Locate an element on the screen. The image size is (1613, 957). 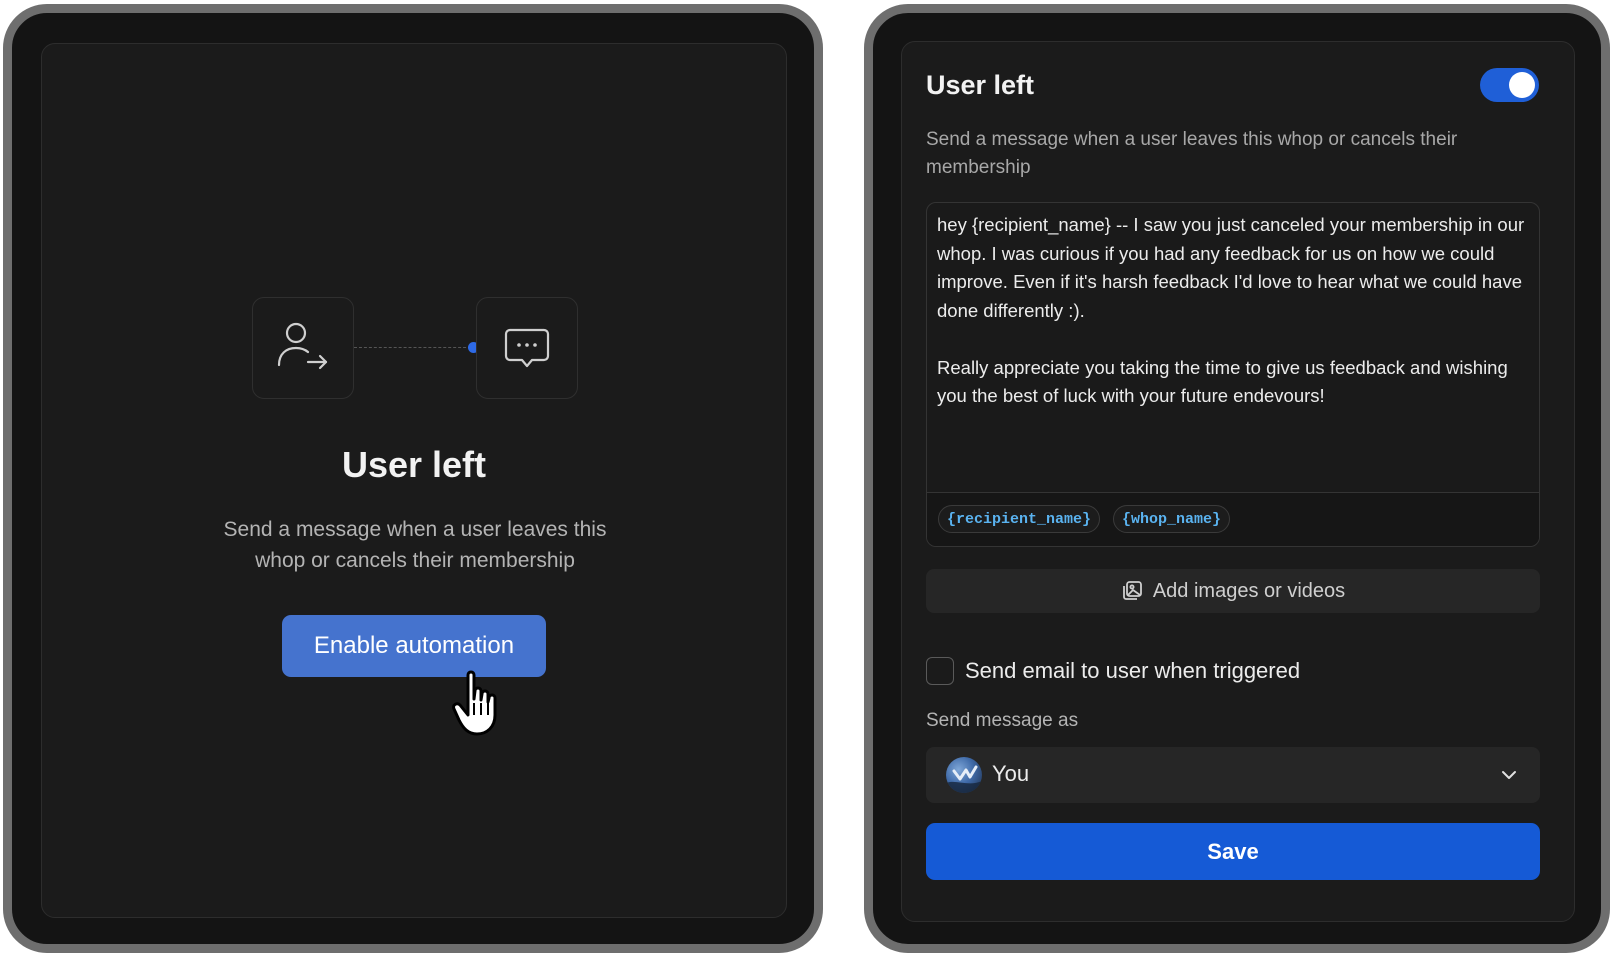
trigger-node is located at coordinates (303, 348).